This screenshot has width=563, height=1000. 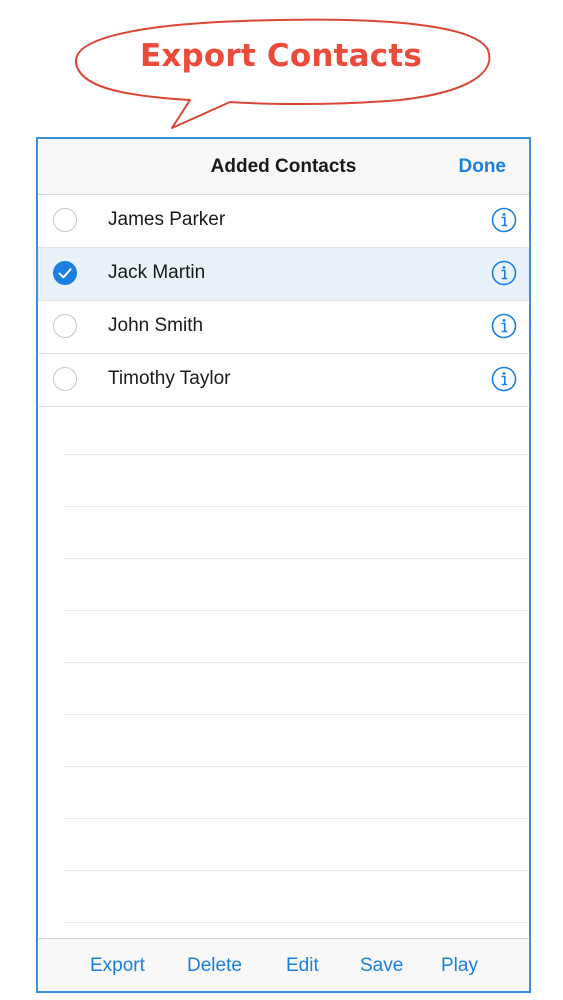 I want to click on callout-bubble: Export Contacts, so click(x=281, y=70).